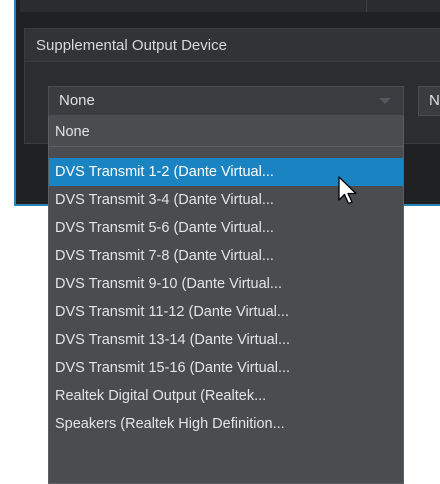 The height and width of the screenshot is (484, 440). I want to click on toolbar-divider, so click(366, 6).